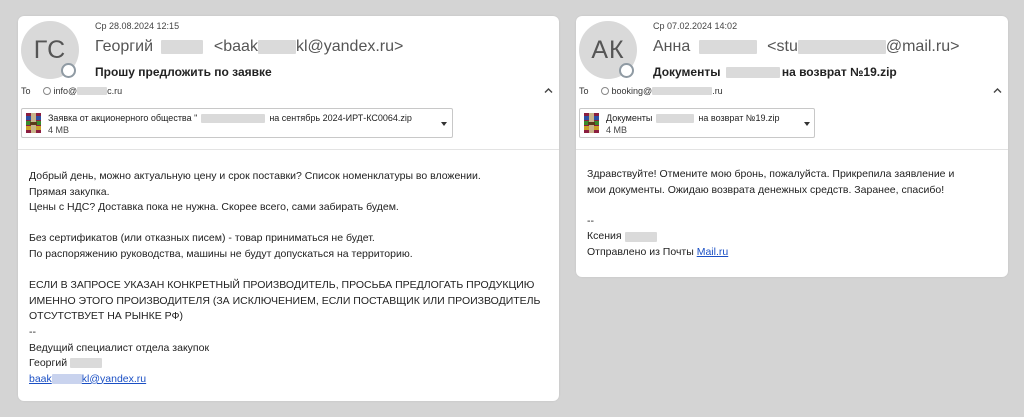 This screenshot has height=417, width=1024. What do you see at coordinates (782, 46) in the screenshot?
I see `sender-email-start: <stu` at bounding box center [782, 46].